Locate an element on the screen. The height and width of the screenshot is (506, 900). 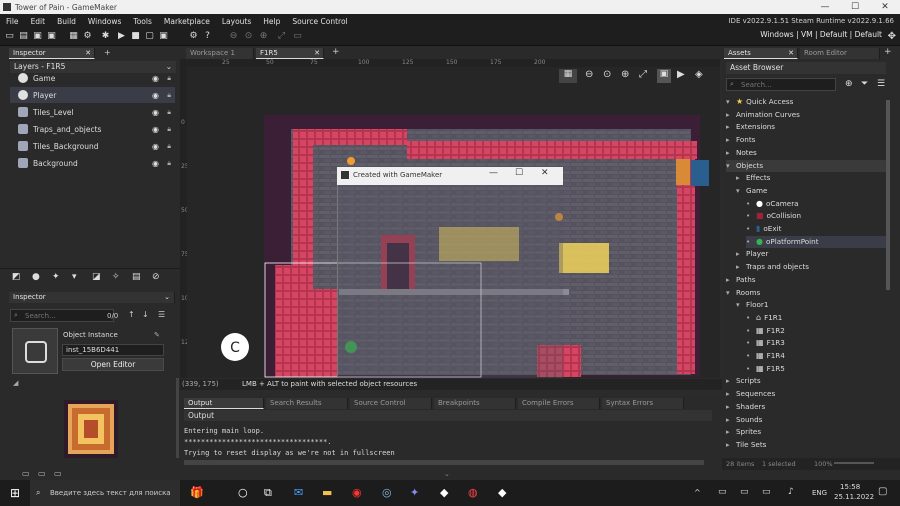
instance-name-field: inst_15B6D441 is located at coordinates (113, 350).